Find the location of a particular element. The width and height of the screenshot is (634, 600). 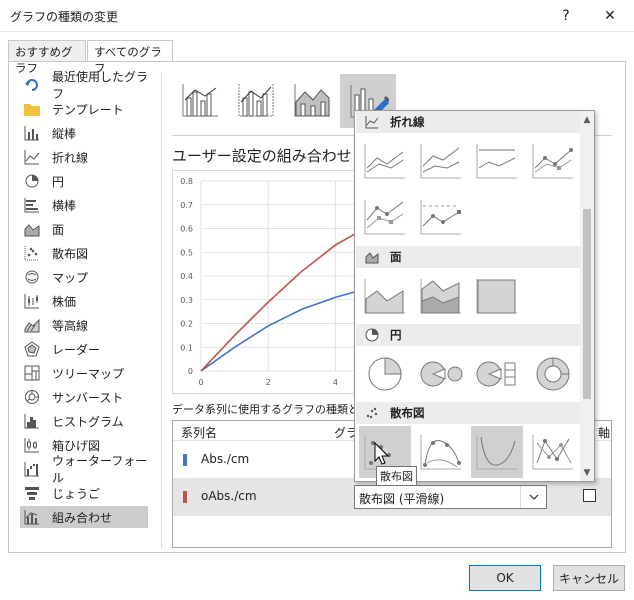

series-name: Abs./cm is located at coordinates (225, 459).